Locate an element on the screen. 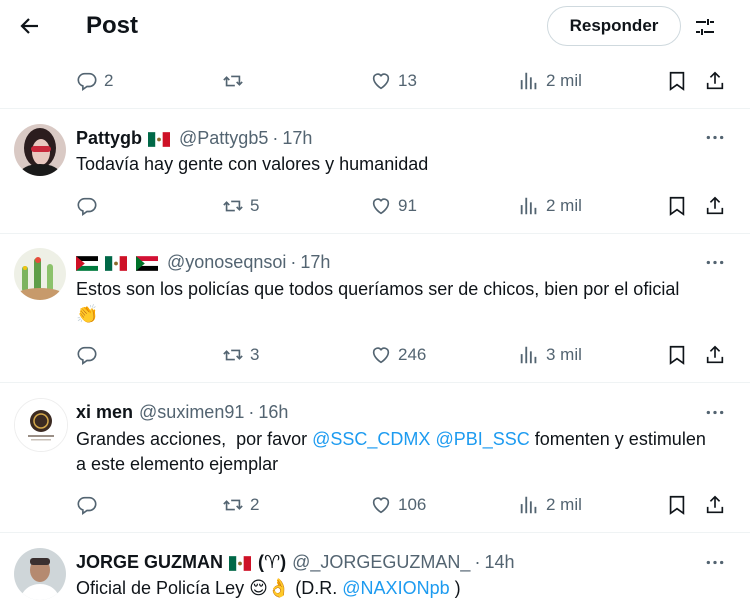 The height and width of the screenshot is (610, 750). like-action: 246 is located at coordinates (398, 355).